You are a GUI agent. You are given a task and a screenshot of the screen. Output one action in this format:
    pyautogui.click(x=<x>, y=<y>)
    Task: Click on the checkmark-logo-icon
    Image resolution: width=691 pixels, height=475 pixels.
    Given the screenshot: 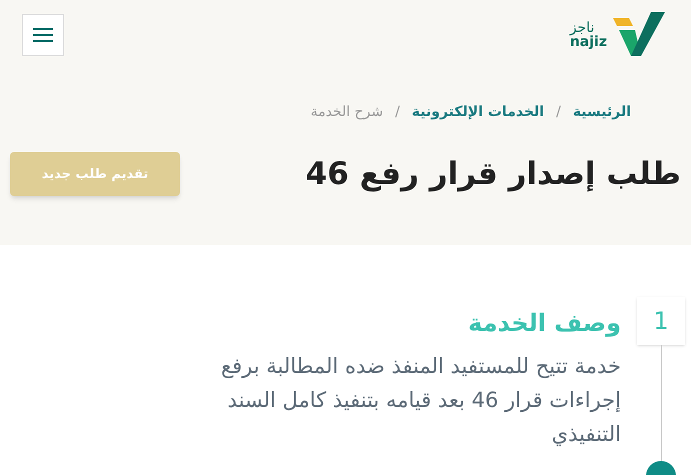 What is the action you would take?
    pyautogui.click(x=638, y=35)
    